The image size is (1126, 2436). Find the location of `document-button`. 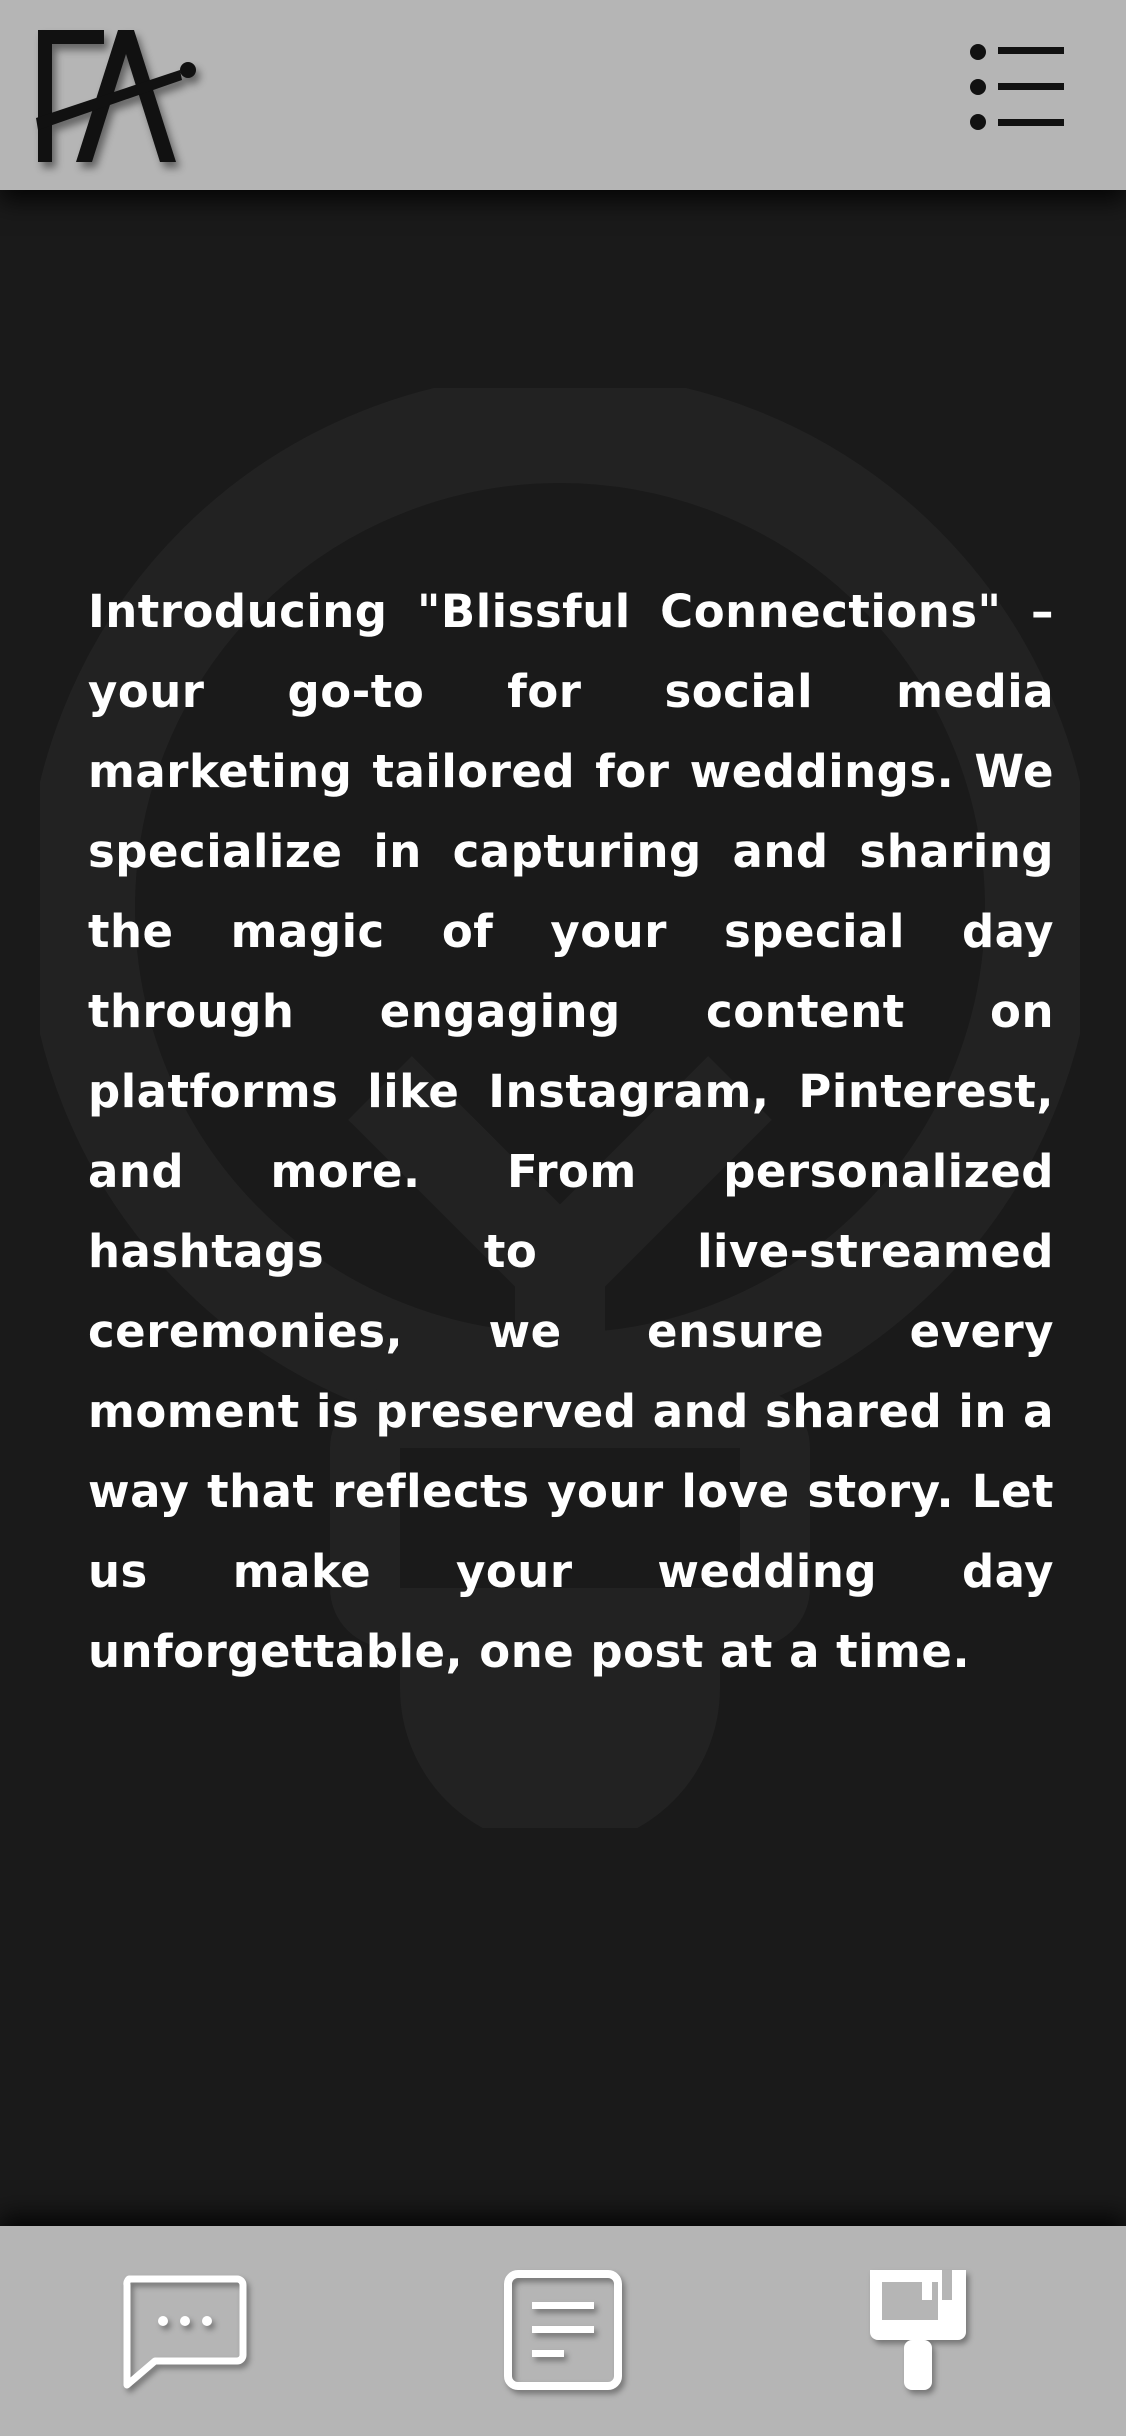

document-button is located at coordinates (563, 2331).